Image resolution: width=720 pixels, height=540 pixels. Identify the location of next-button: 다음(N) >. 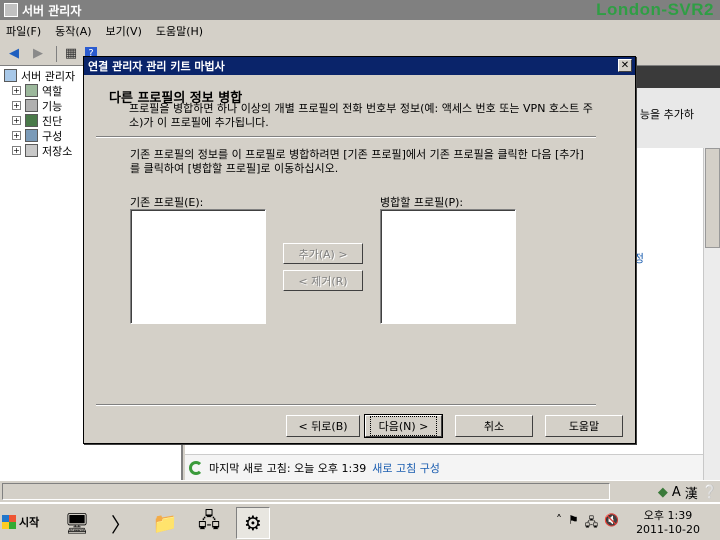
(403, 426).